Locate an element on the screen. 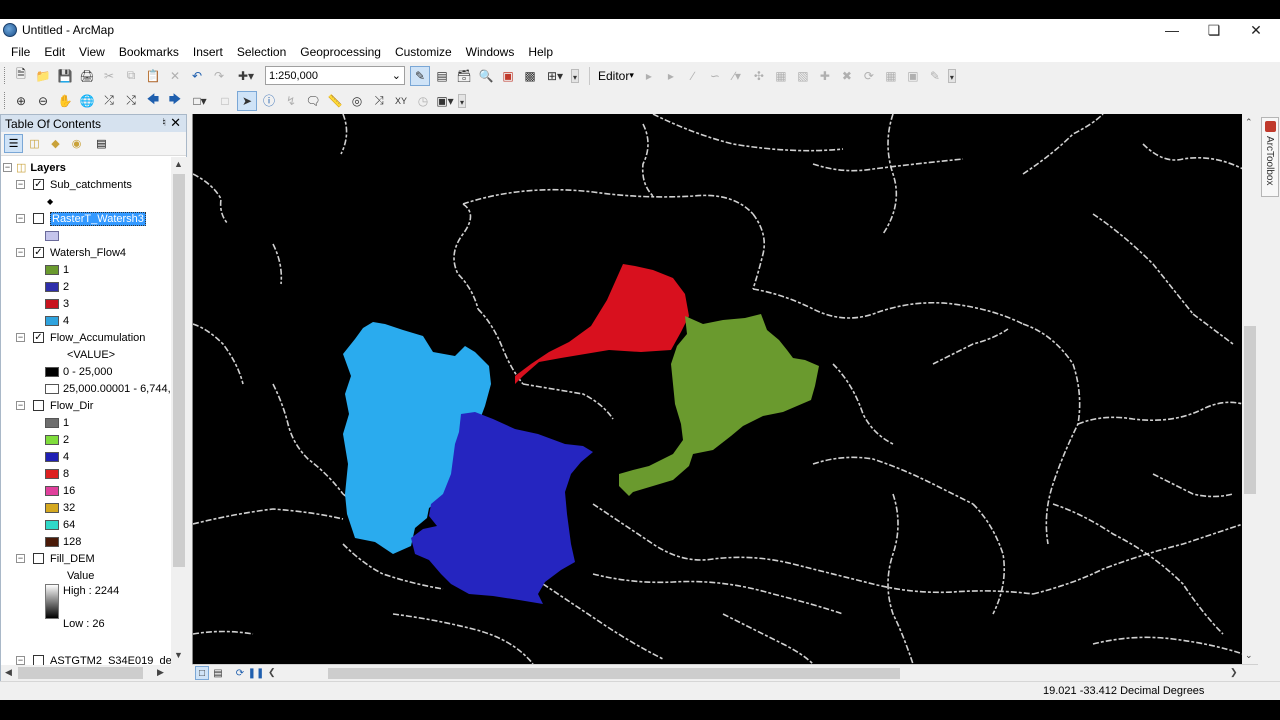 Image resolution: width=1280 pixels, height=720 pixels. pause-drawing-icon: ❚❚ is located at coordinates (256, 673).